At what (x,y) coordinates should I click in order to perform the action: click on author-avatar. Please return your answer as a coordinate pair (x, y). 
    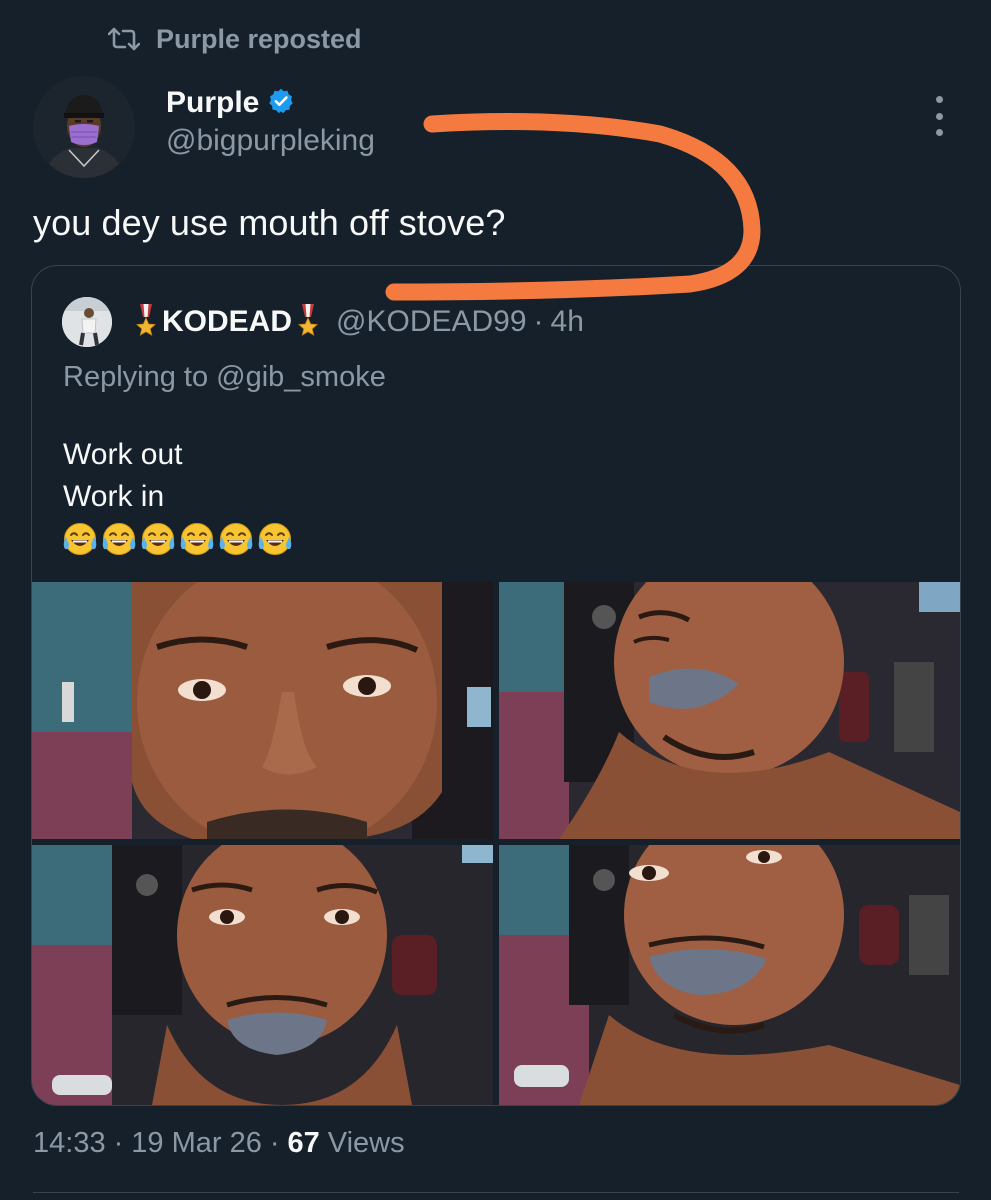
    Looking at the image, I should click on (84, 127).